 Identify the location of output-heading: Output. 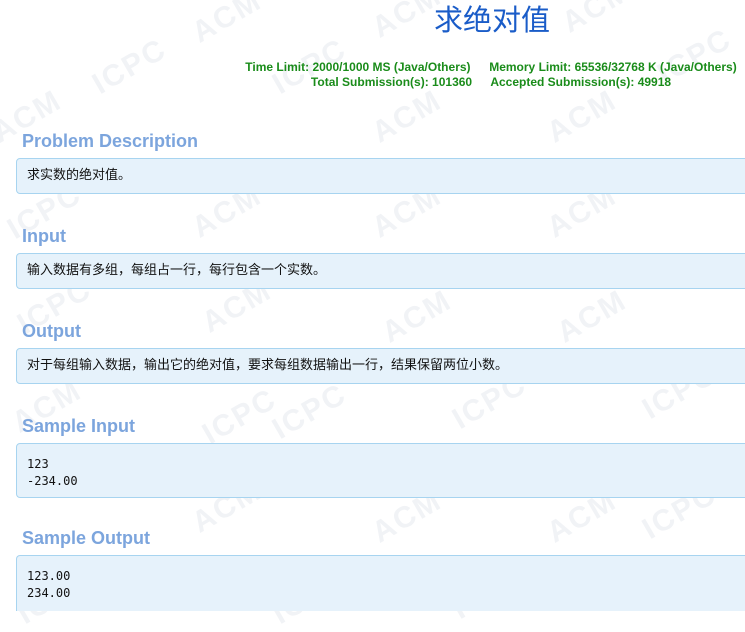
(51, 331).